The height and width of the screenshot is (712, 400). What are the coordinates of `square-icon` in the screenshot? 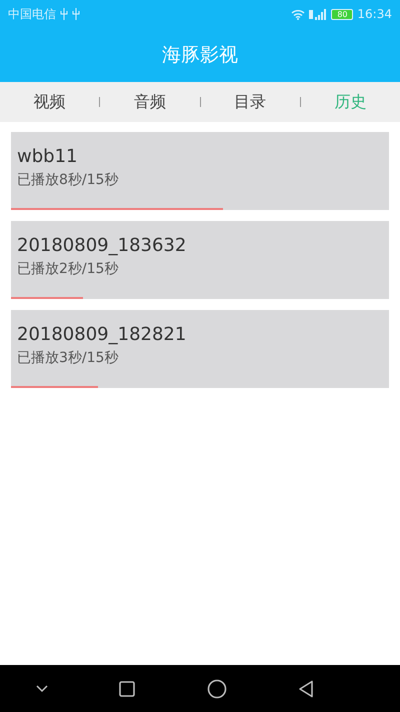 It's located at (127, 688).